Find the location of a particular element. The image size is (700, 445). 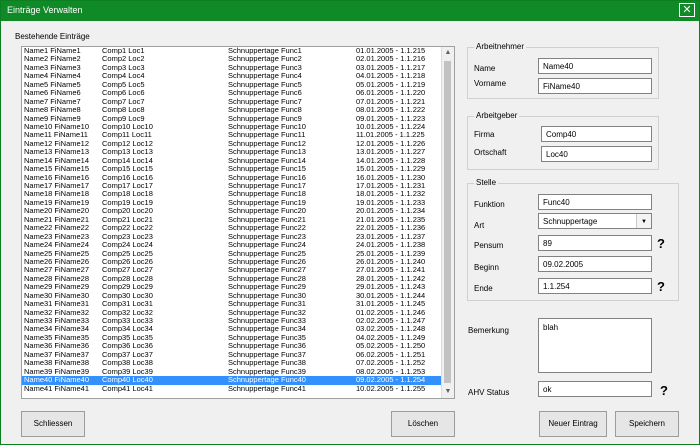

loeschen-button: Löschen is located at coordinates (423, 424).